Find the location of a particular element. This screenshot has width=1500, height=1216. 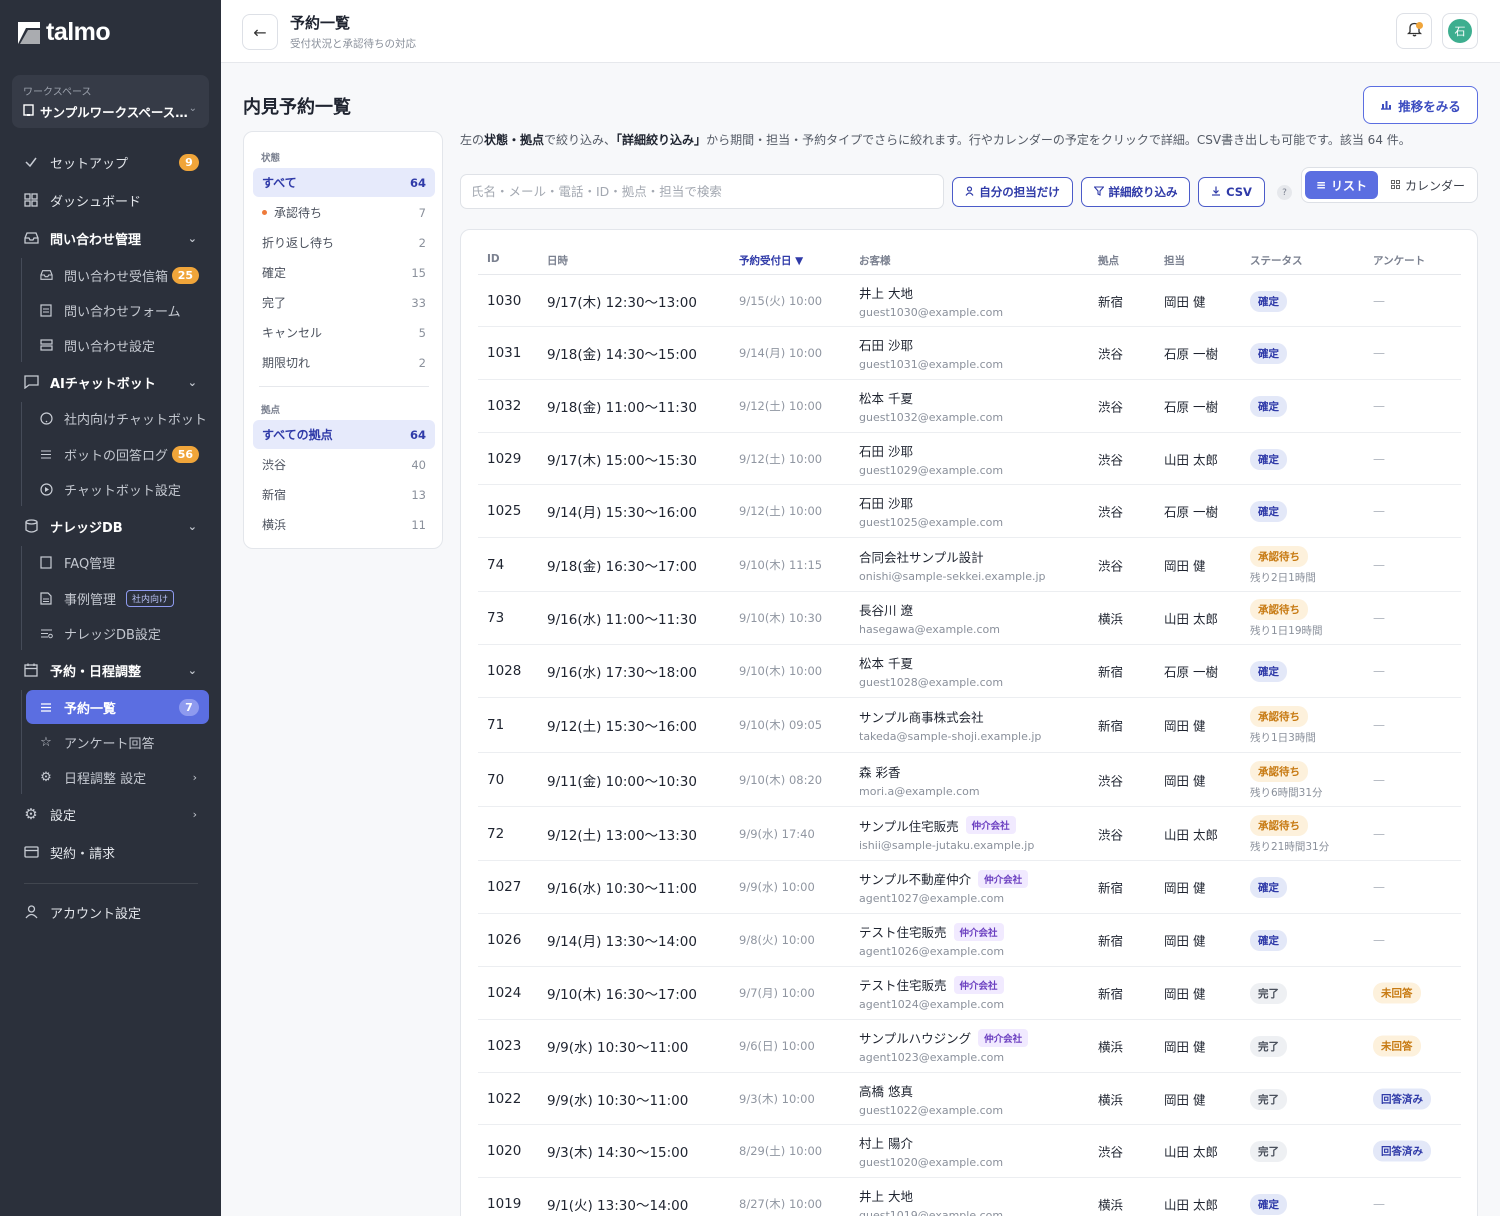

nav-booking-list: 予約一覧 7 is located at coordinates (117, 707).